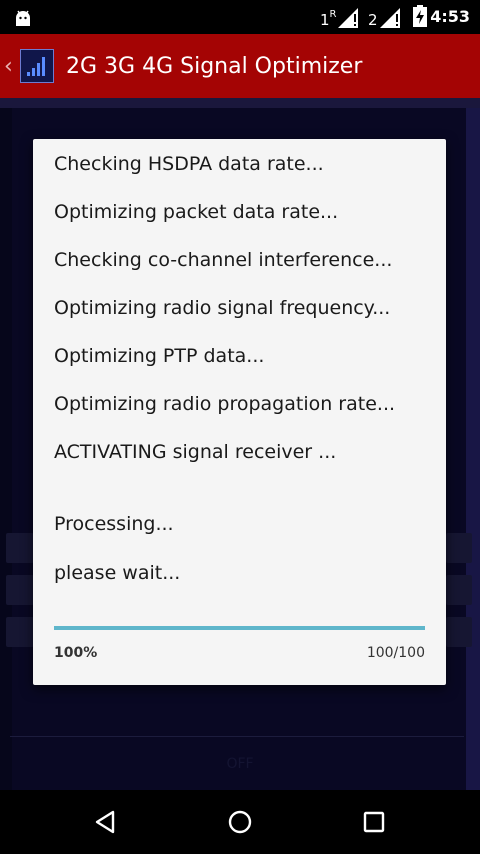 This screenshot has height=854, width=480. Describe the element at coordinates (450, 16) in the screenshot. I see `clock: 4:53` at that location.